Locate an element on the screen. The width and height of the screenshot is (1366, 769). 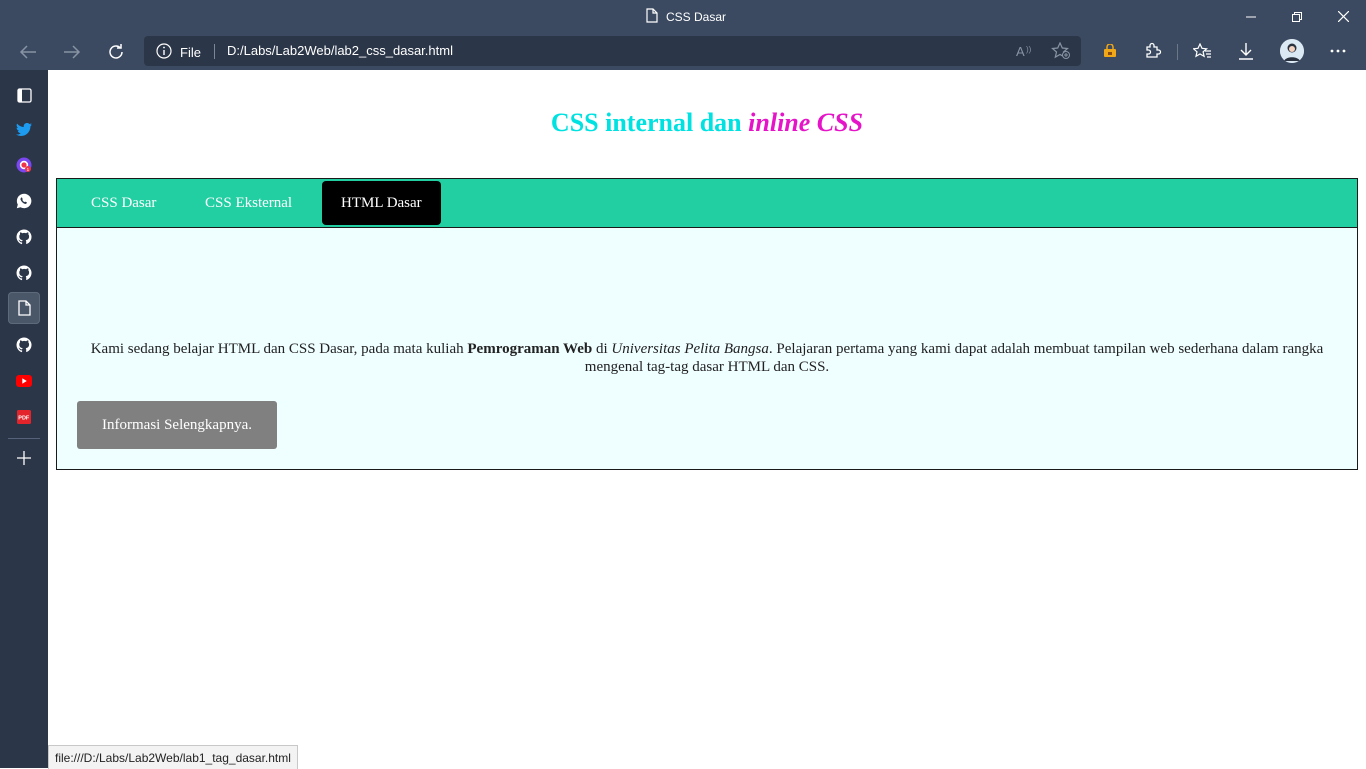
youtube-icon is located at coordinates (24, 381).